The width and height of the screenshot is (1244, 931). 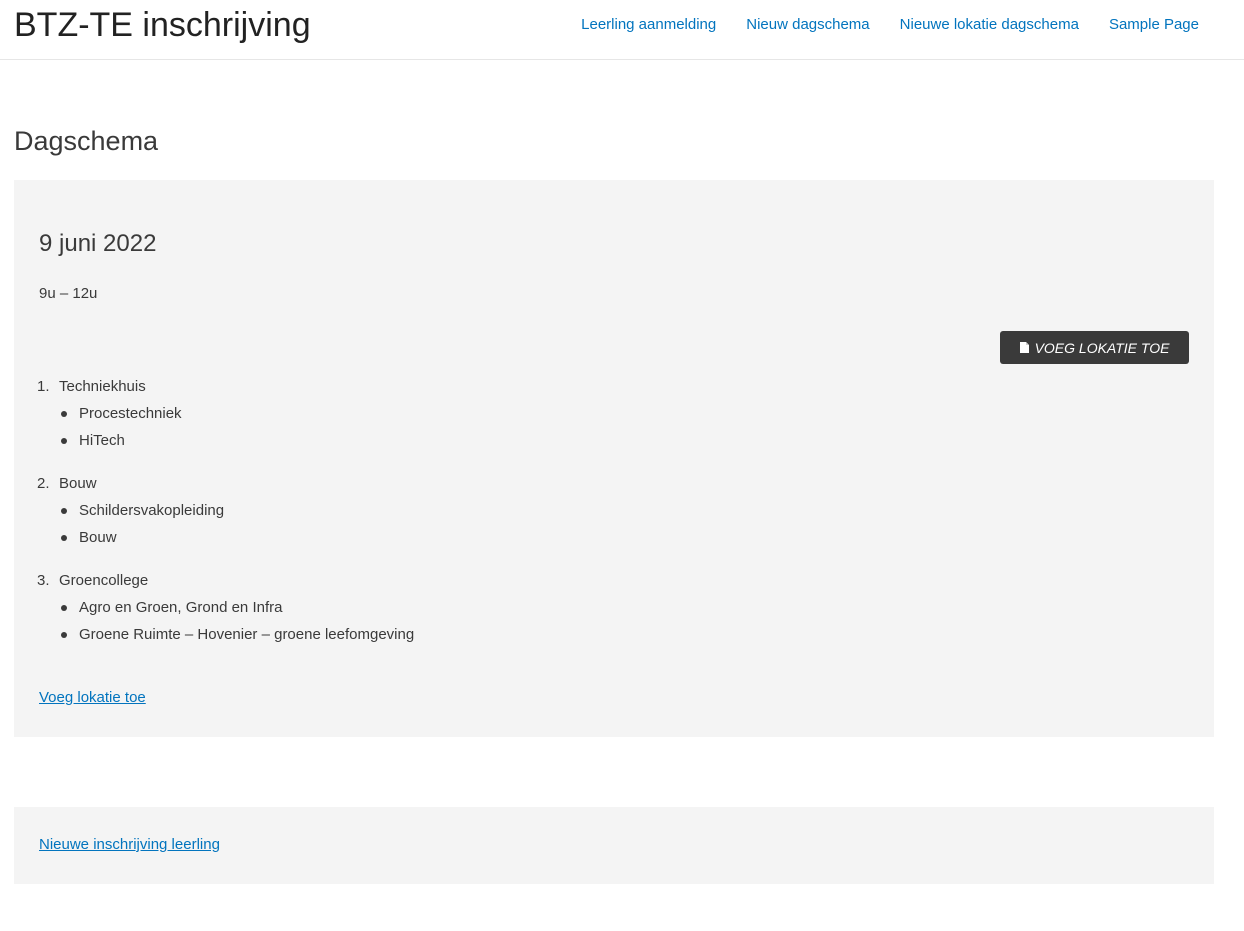 I want to click on nav-item-leerling-aanmelding: Leerling aanmelding, so click(x=648, y=25).